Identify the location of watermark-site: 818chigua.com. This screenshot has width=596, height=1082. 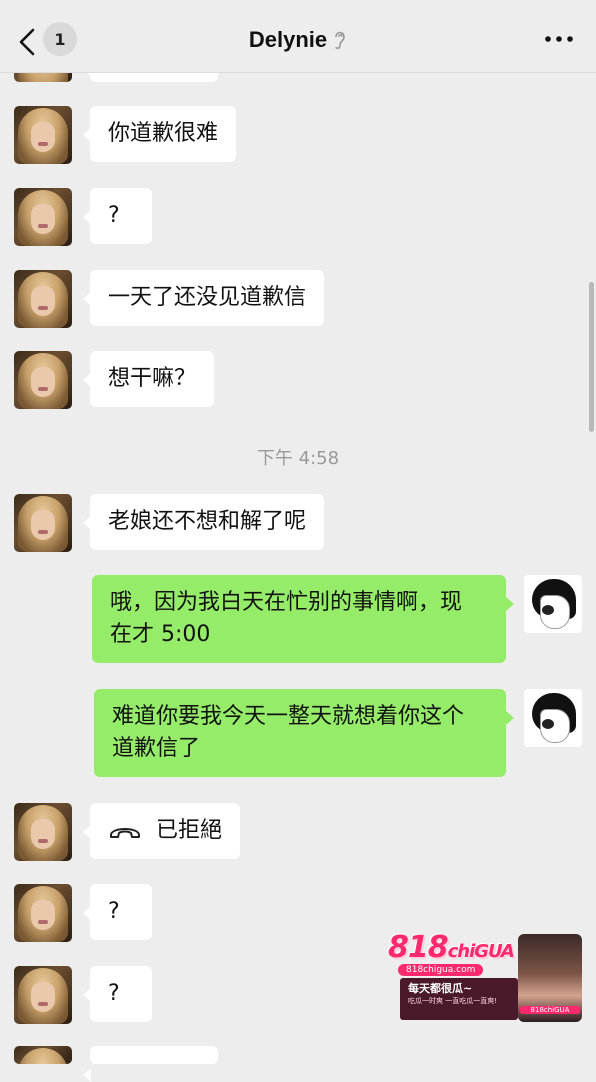
(441, 970).